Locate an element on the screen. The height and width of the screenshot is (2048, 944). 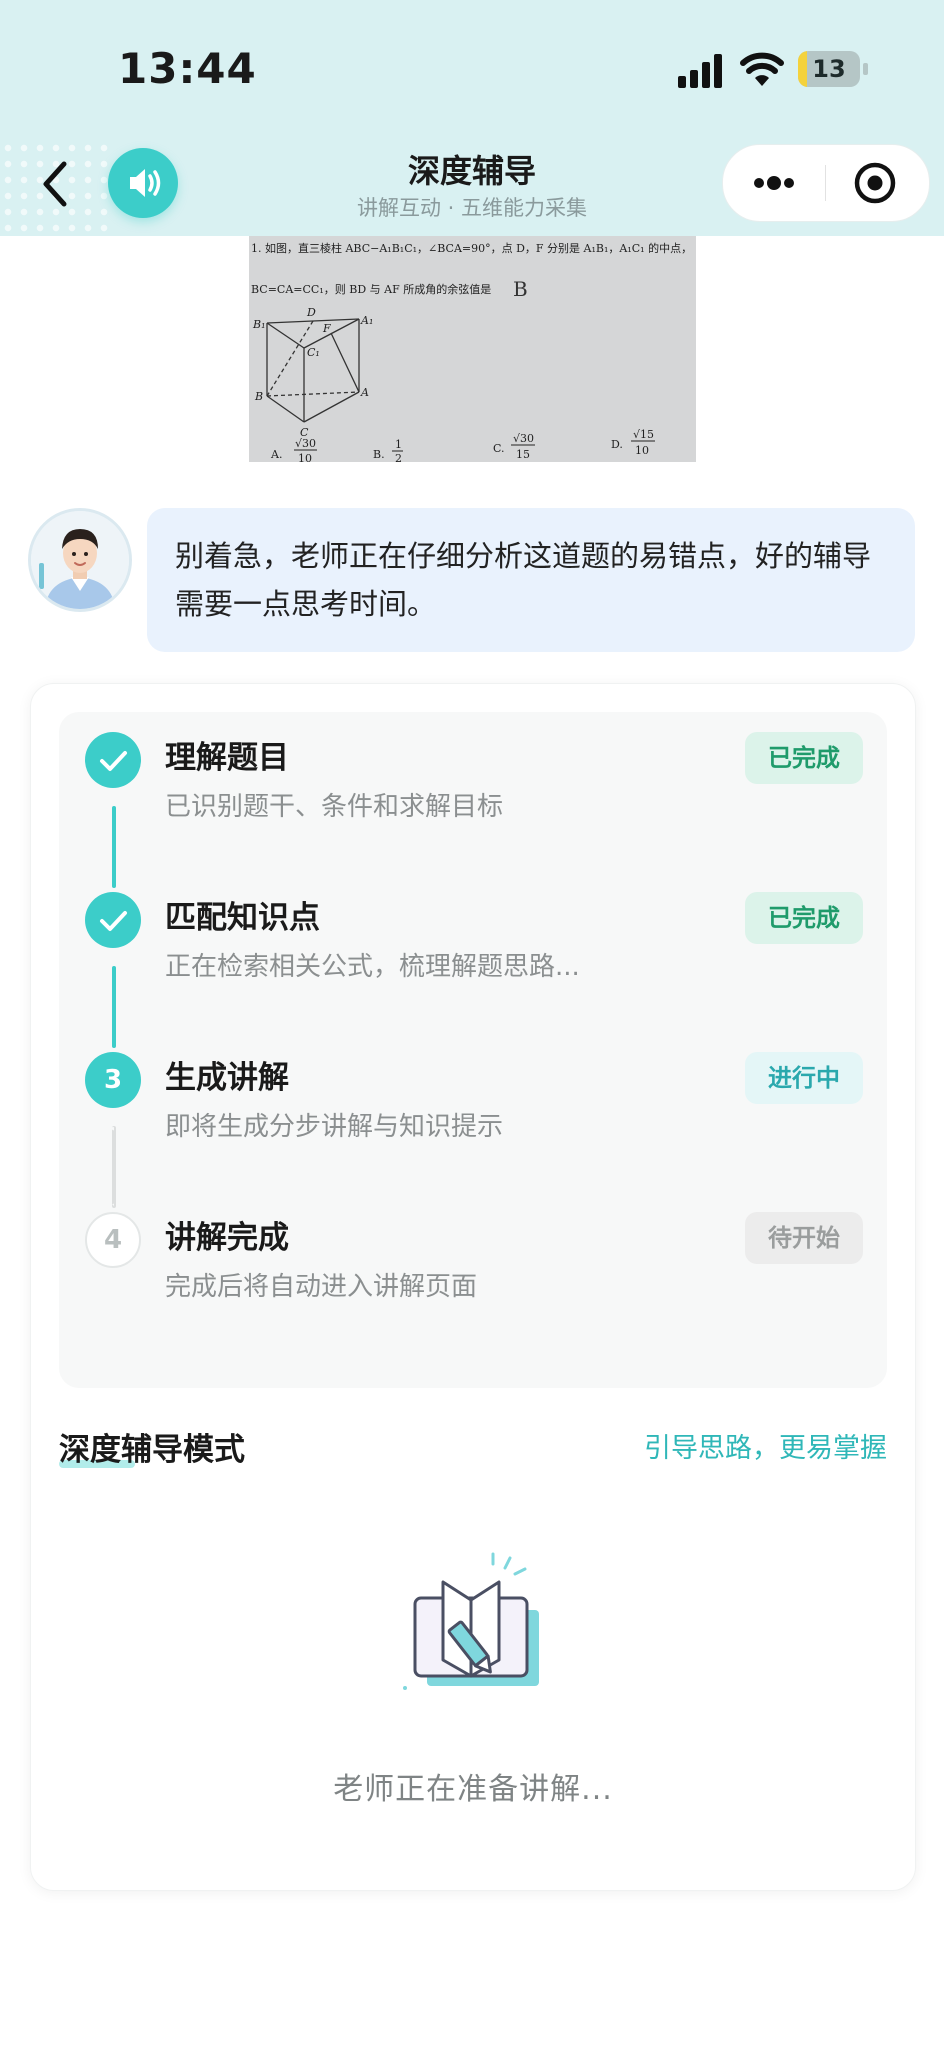
mode-title: 深度辅导模式 is located at coordinates (152, 1450).